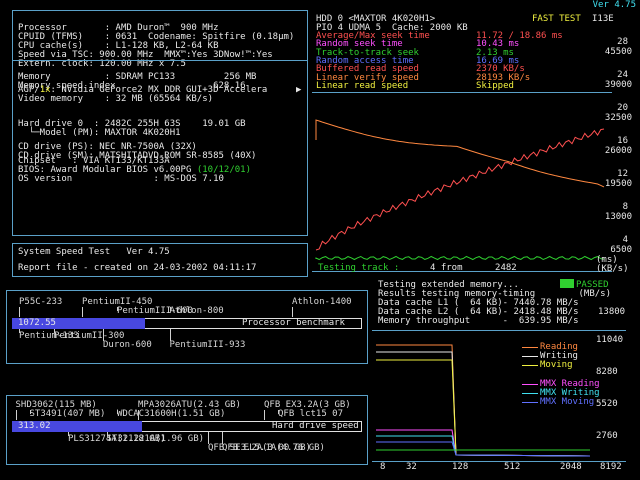 The image size is (640, 480). Describe the element at coordinates (618, 151) in the screenshot. I see `hdd-axis-label: 26000` at that location.